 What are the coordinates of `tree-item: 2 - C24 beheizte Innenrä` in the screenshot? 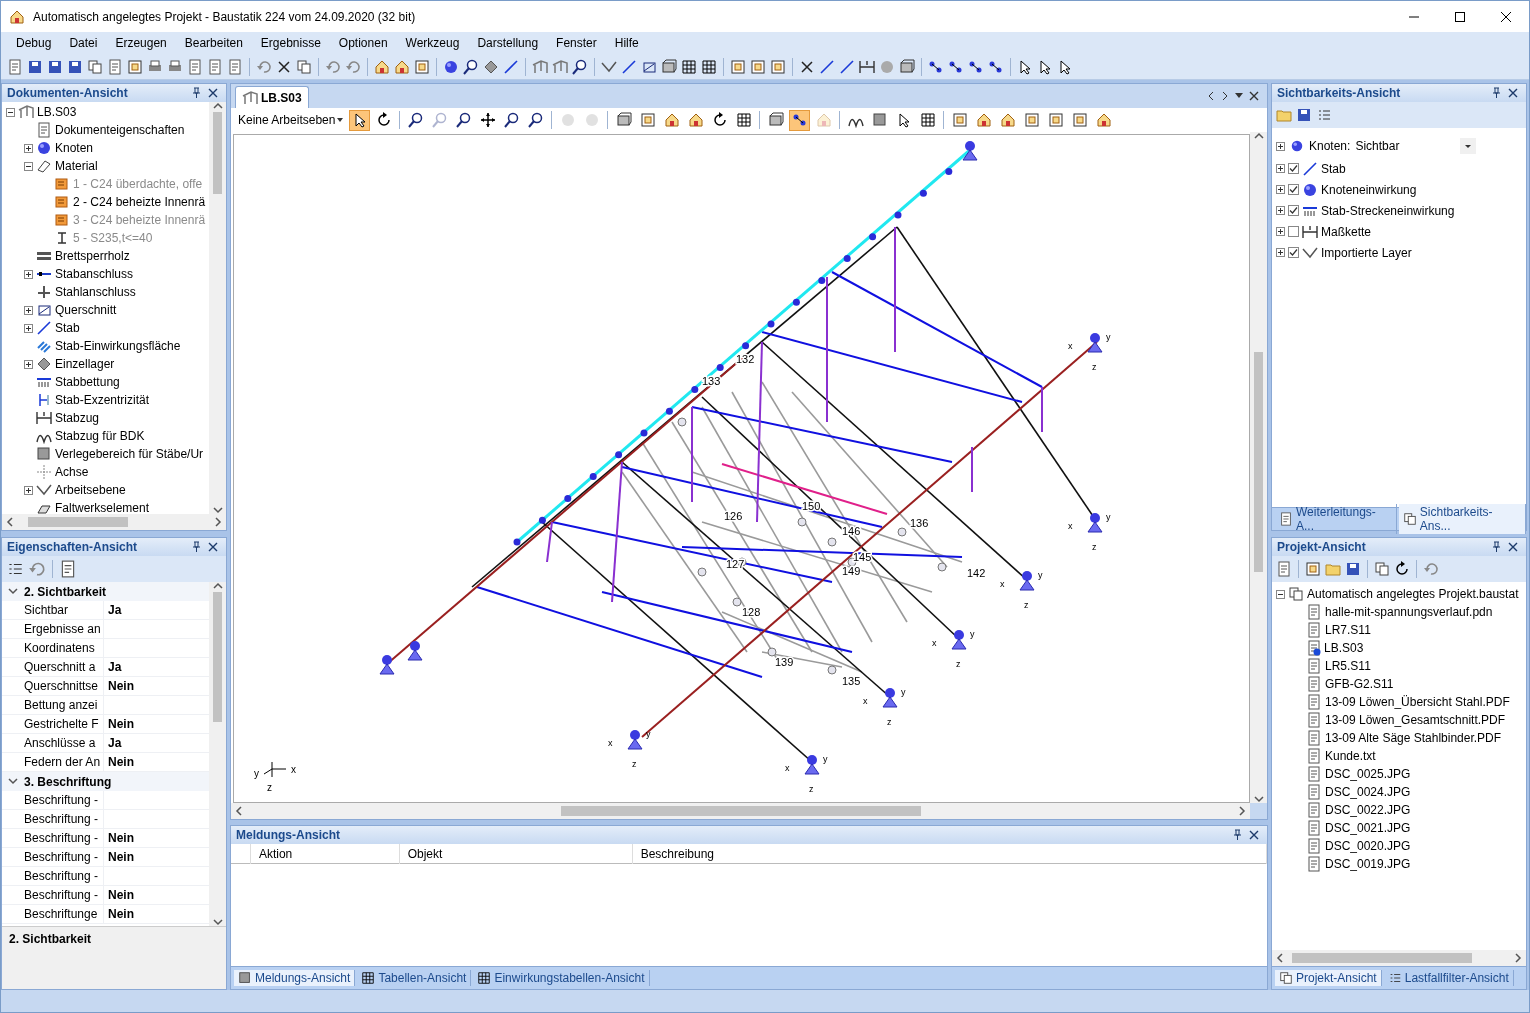 It's located at (139, 202).